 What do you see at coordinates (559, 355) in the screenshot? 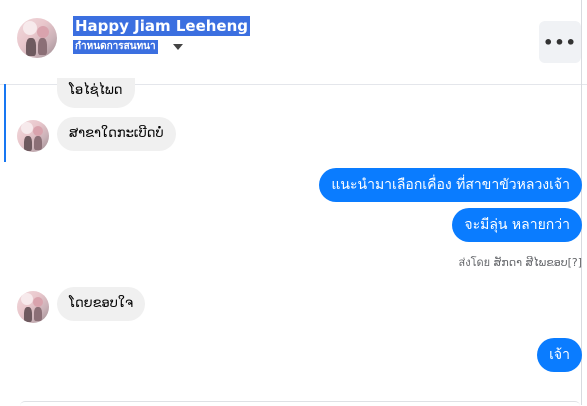
I see `message-bubble: เจ้า` at bounding box center [559, 355].